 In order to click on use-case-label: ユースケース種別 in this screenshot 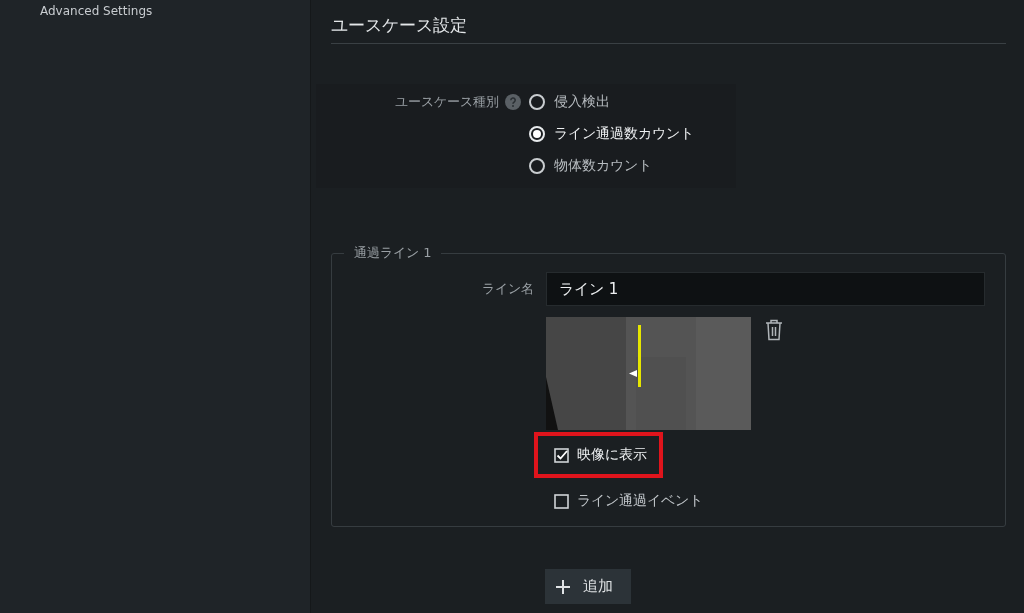, I will do `click(447, 102)`.